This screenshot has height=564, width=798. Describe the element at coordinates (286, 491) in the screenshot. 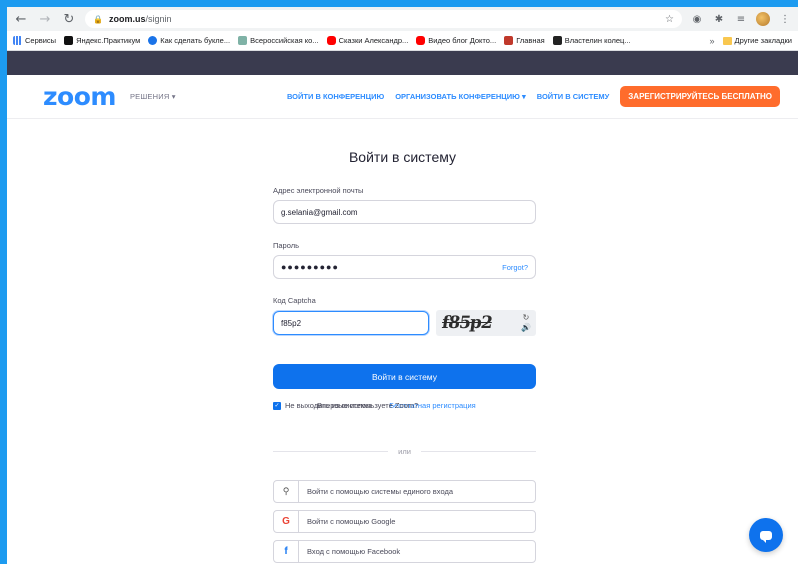

I see `key-icon: ⚲` at that location.